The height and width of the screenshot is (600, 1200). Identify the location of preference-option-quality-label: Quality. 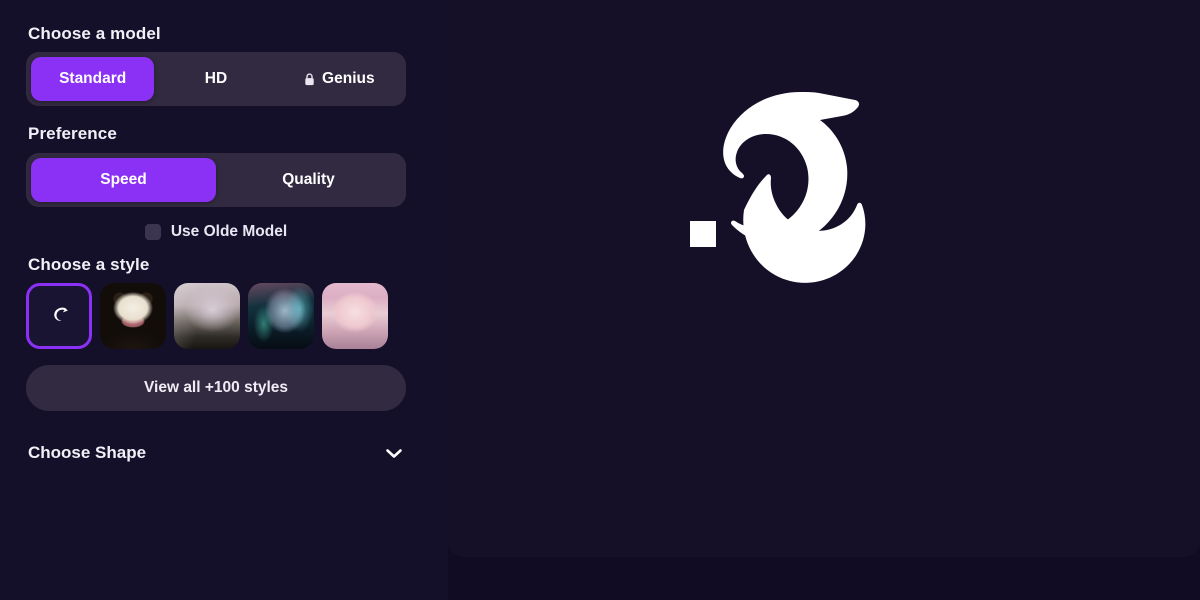
(308, 179).